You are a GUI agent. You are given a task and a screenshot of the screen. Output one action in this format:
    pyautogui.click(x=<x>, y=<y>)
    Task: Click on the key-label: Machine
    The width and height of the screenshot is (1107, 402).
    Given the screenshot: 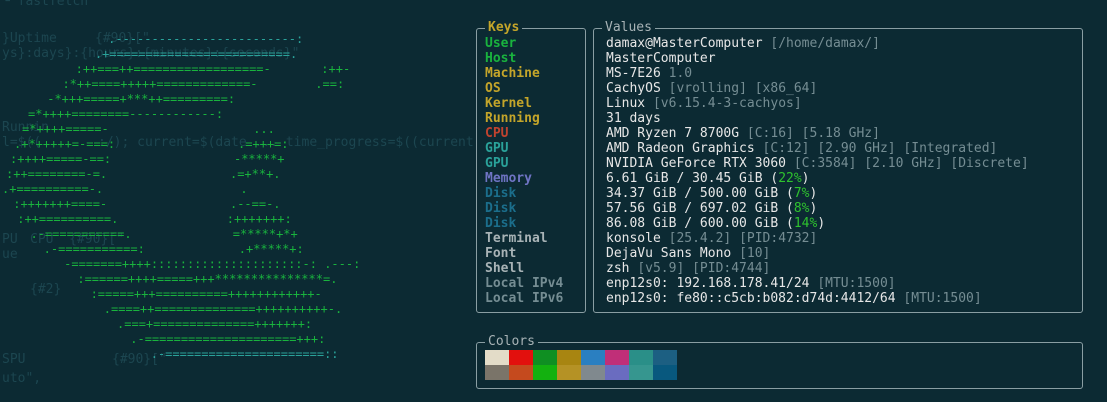 What is the action you would take?
    pyautogui.click(x=512, y=73)
    